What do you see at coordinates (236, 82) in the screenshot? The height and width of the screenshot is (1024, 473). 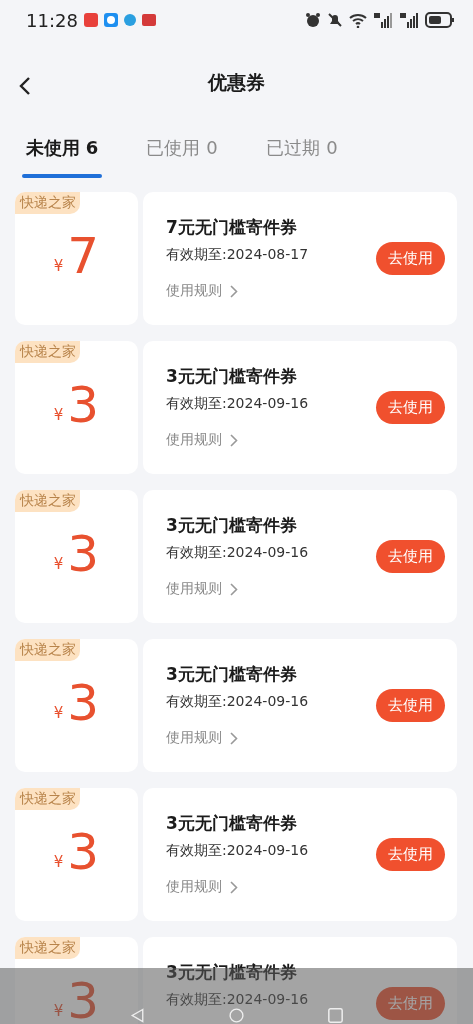 I see `page-title: 优惠券` at bounding box center [236, 82].